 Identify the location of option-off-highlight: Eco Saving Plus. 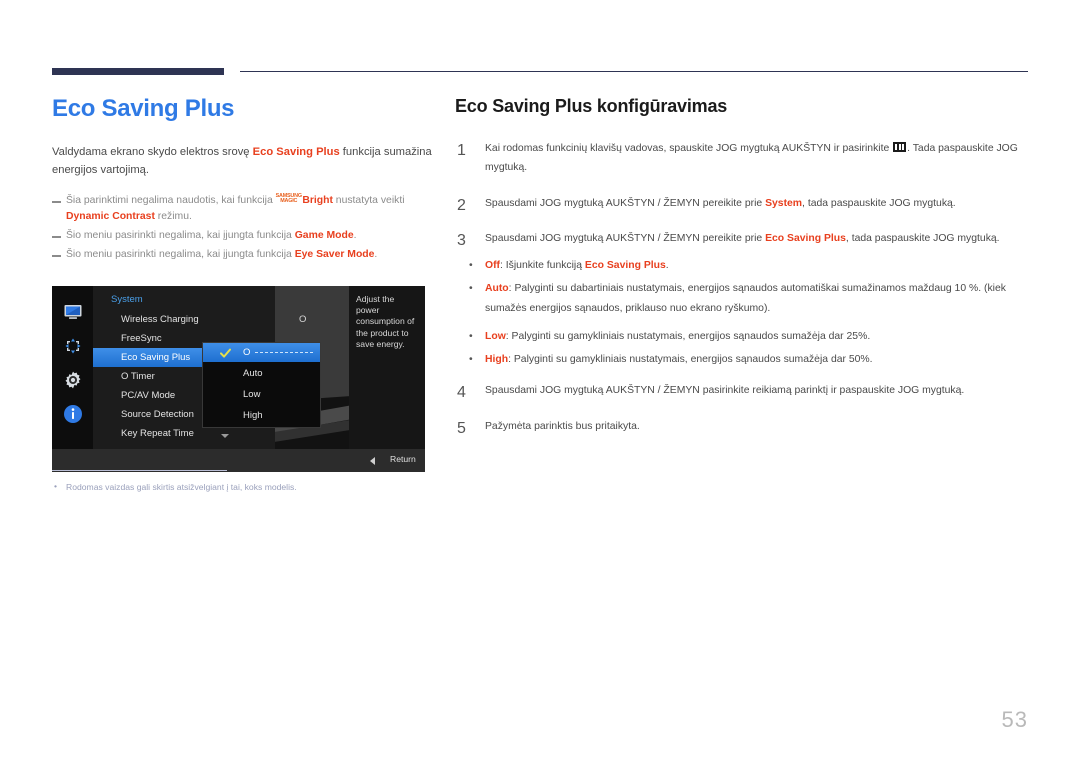
(625, 265).